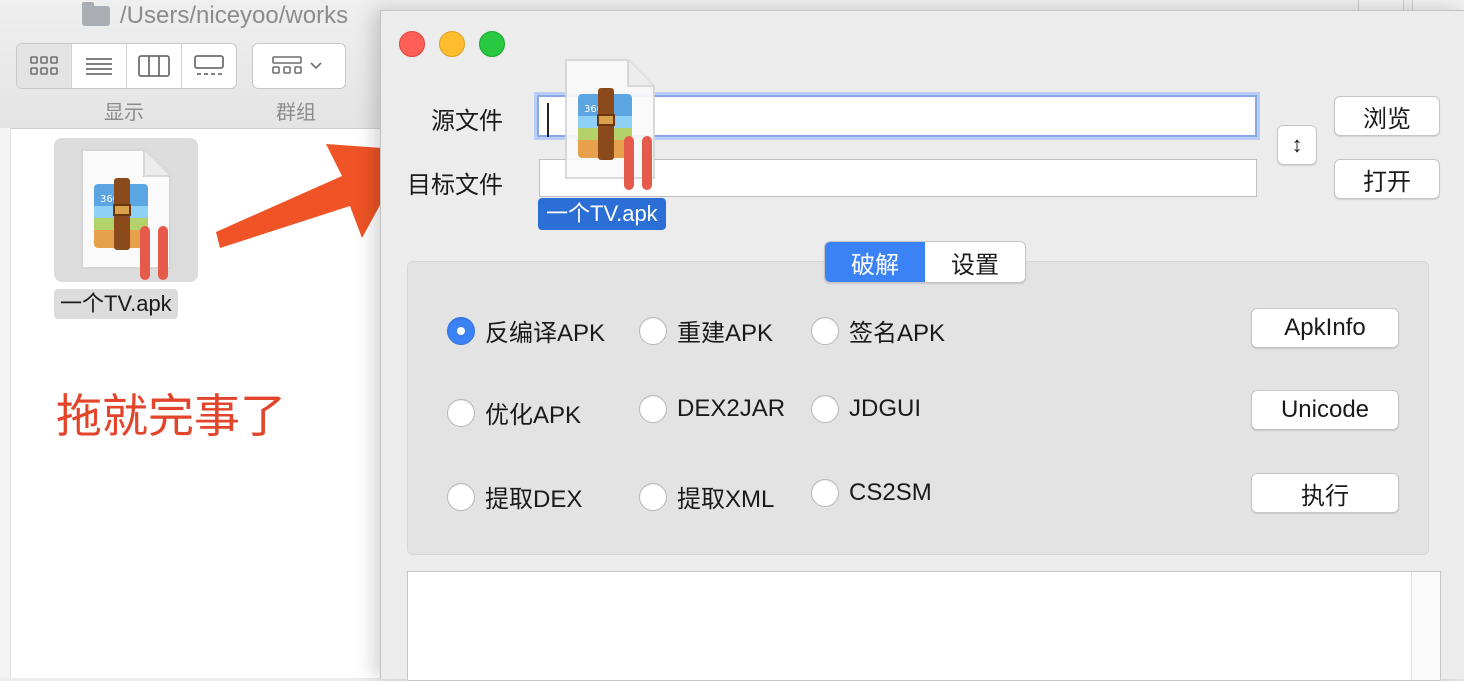 The image size is (1464, 681). Describe the element at coordinates (975, 262) in the screenshot. I see `tab-settings: 设置` at that location.